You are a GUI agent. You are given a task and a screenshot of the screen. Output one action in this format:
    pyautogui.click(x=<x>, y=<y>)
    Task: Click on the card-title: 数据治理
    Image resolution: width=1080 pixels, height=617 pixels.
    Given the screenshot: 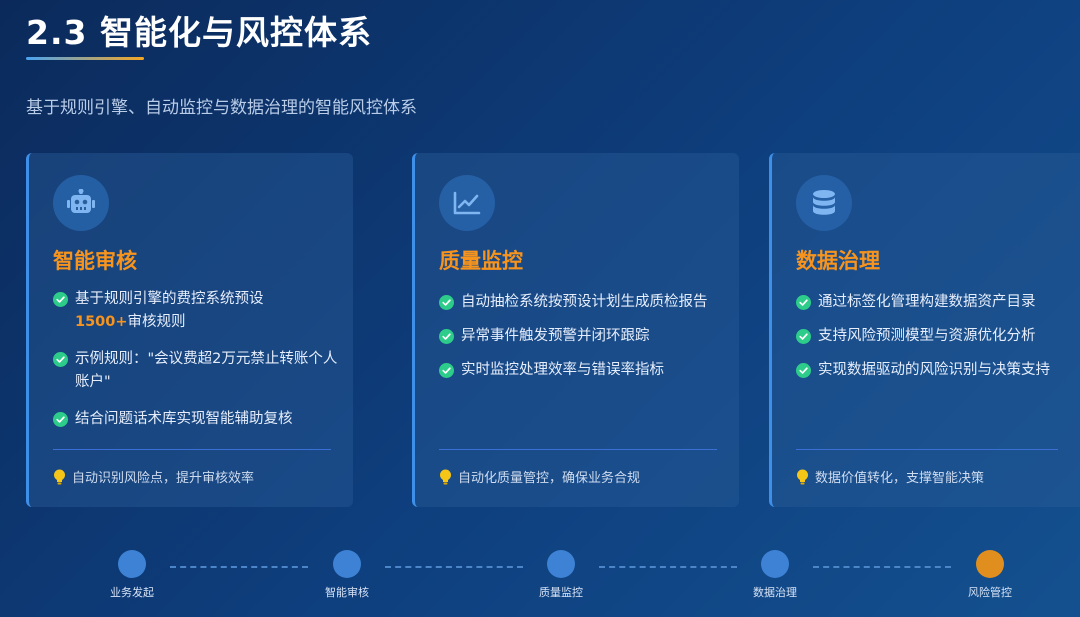 What is the action you would take?
    pyautogui.click(x=838, y=261)
    